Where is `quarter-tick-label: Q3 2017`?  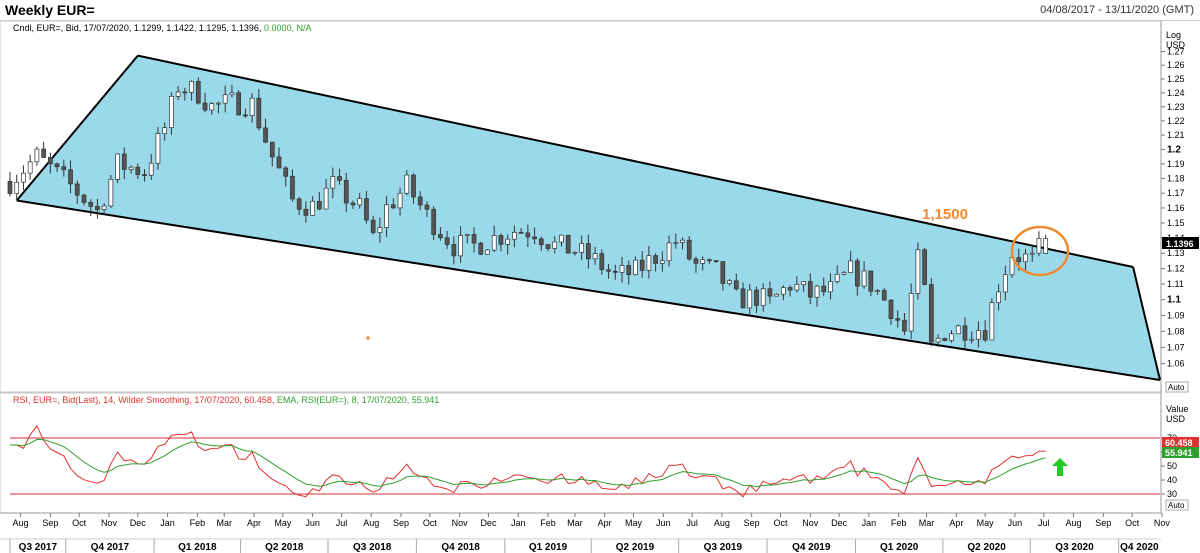 quarter-tick-label: Q3 2017 is located at coordinates (38, 547).